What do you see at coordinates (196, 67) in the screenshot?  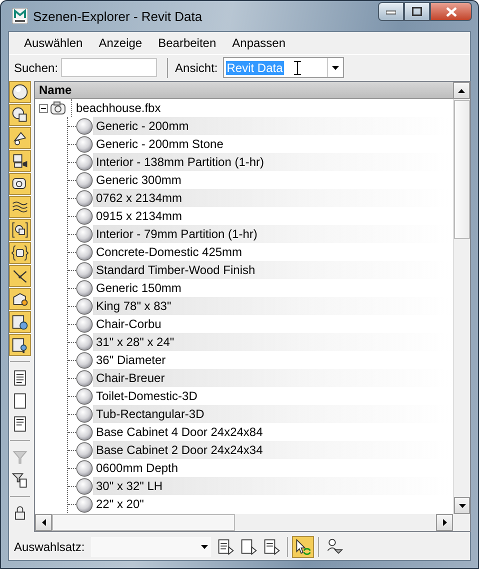 I see `view-label: Ansicht:` at bounding box center [196, 67].